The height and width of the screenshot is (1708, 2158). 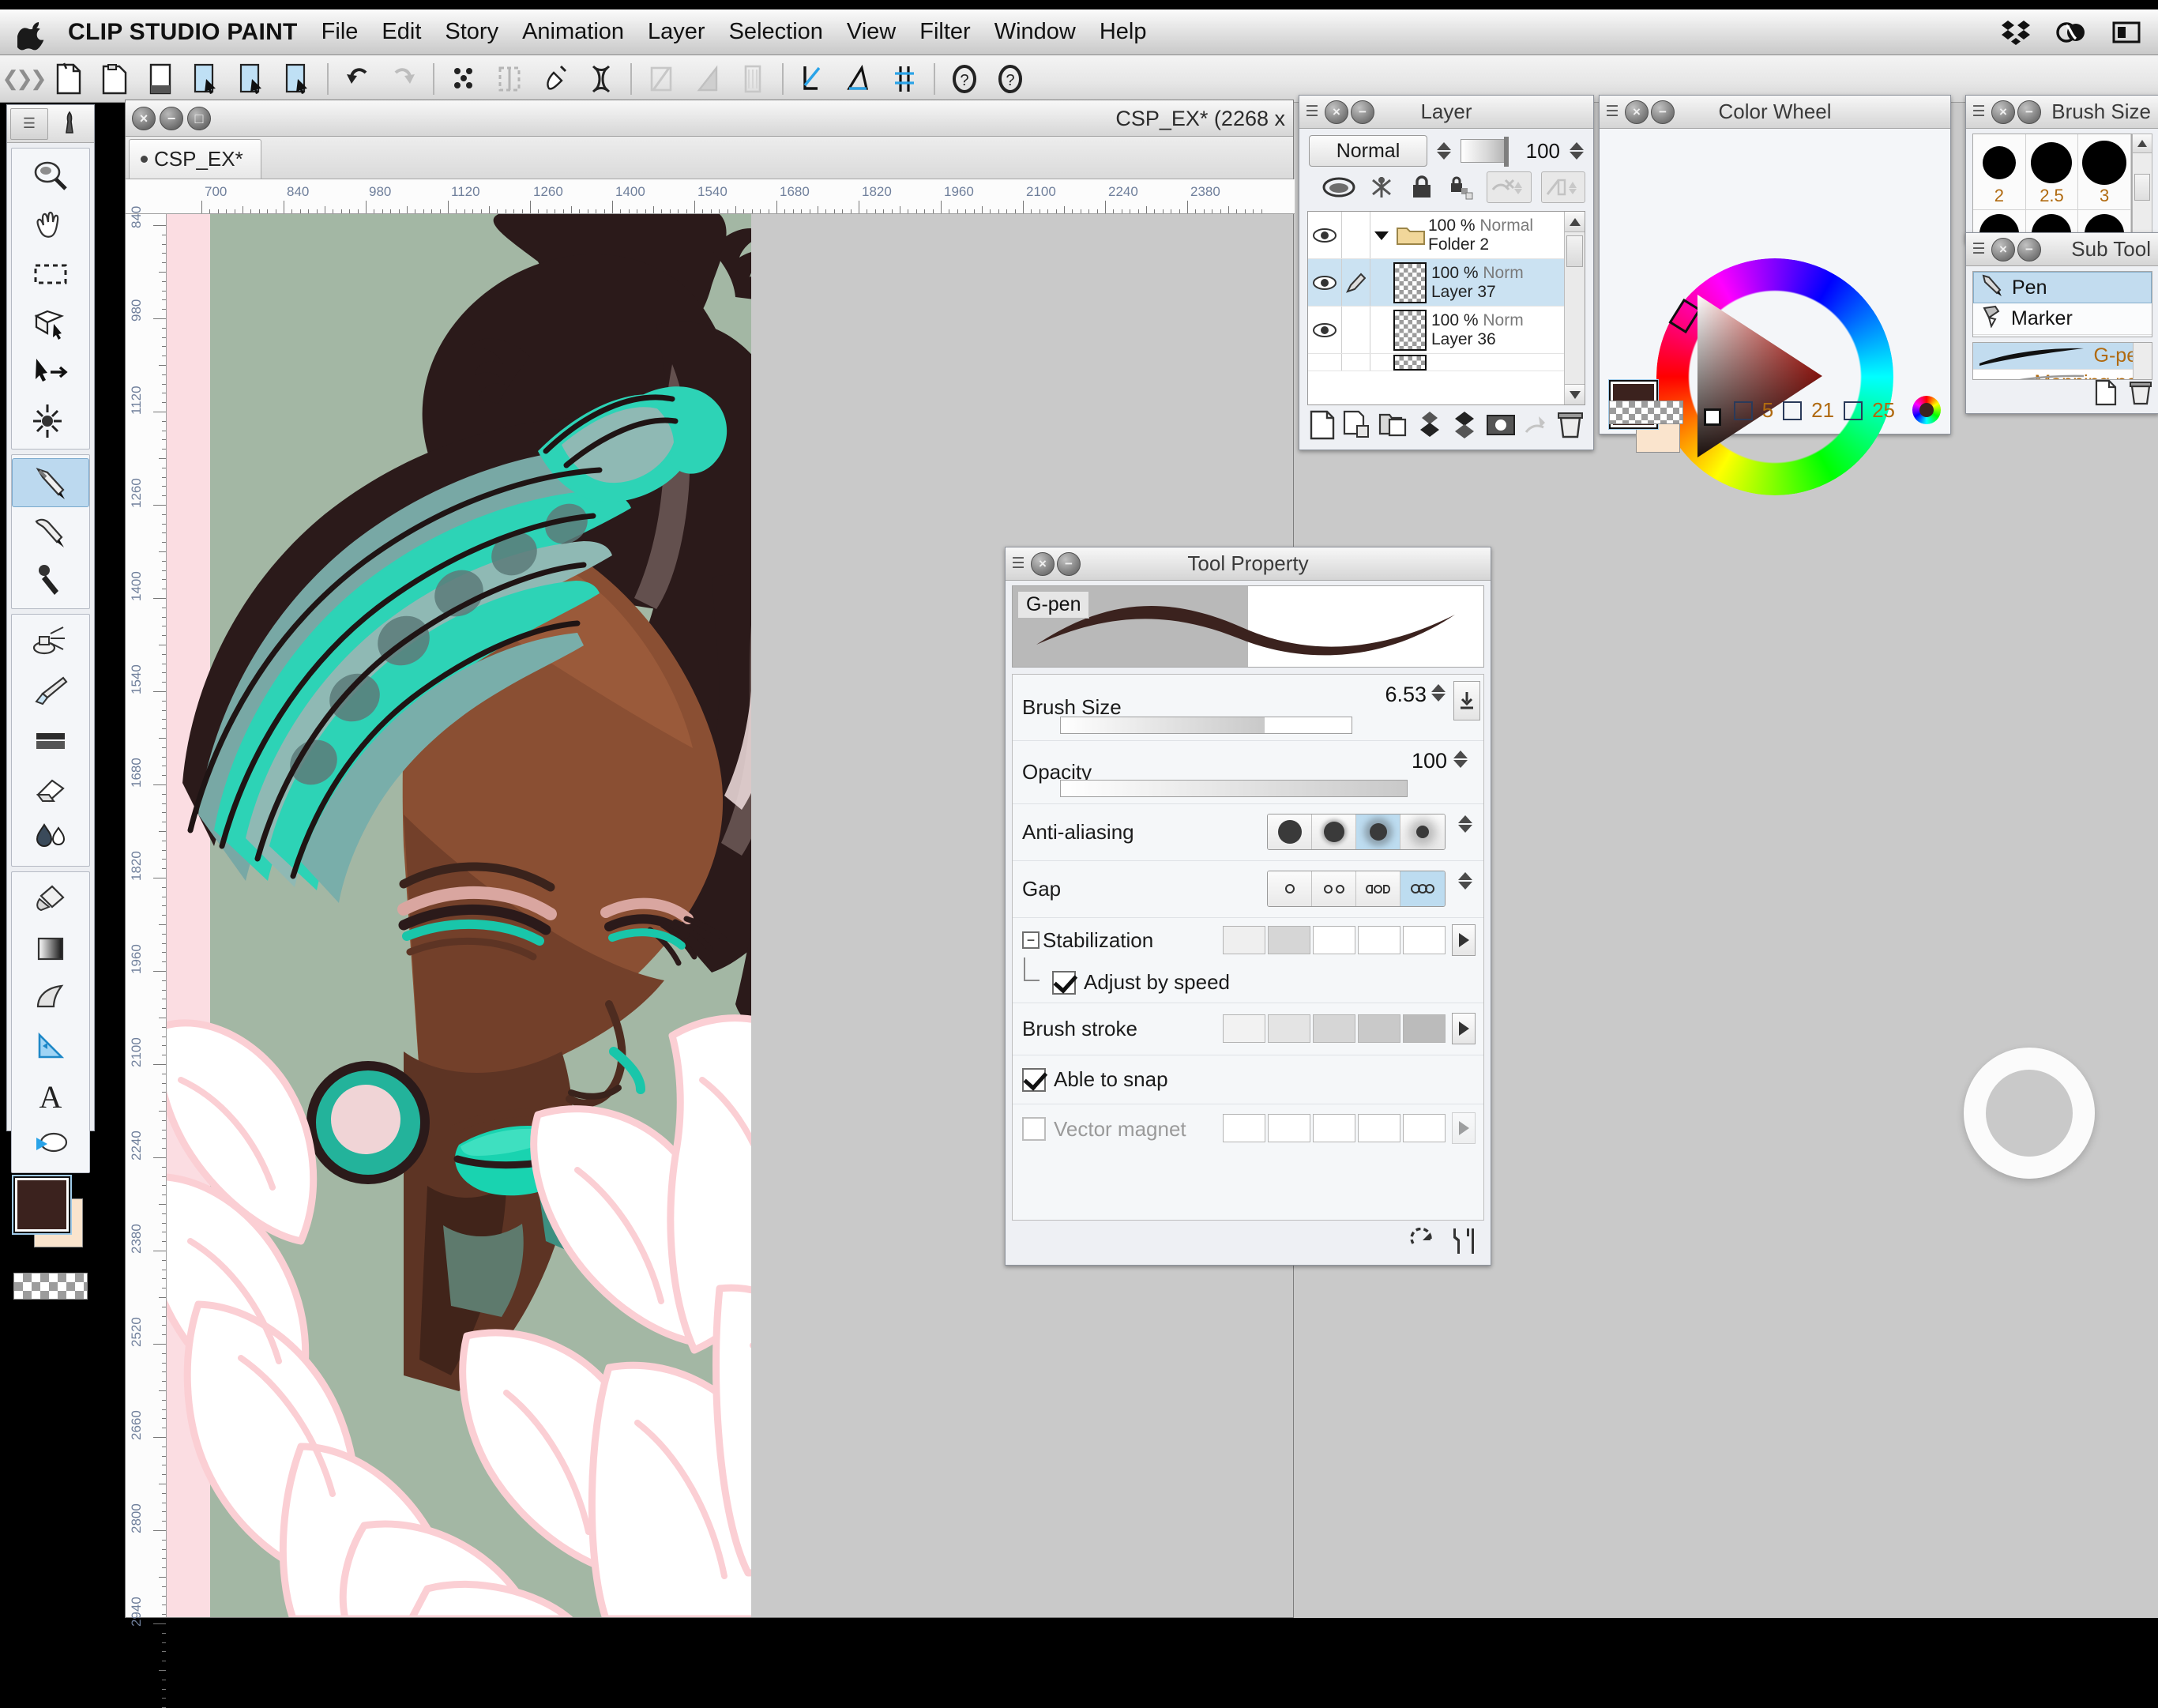 I want to click on layer-opacity-spinner, so click(x=1576, y=151).